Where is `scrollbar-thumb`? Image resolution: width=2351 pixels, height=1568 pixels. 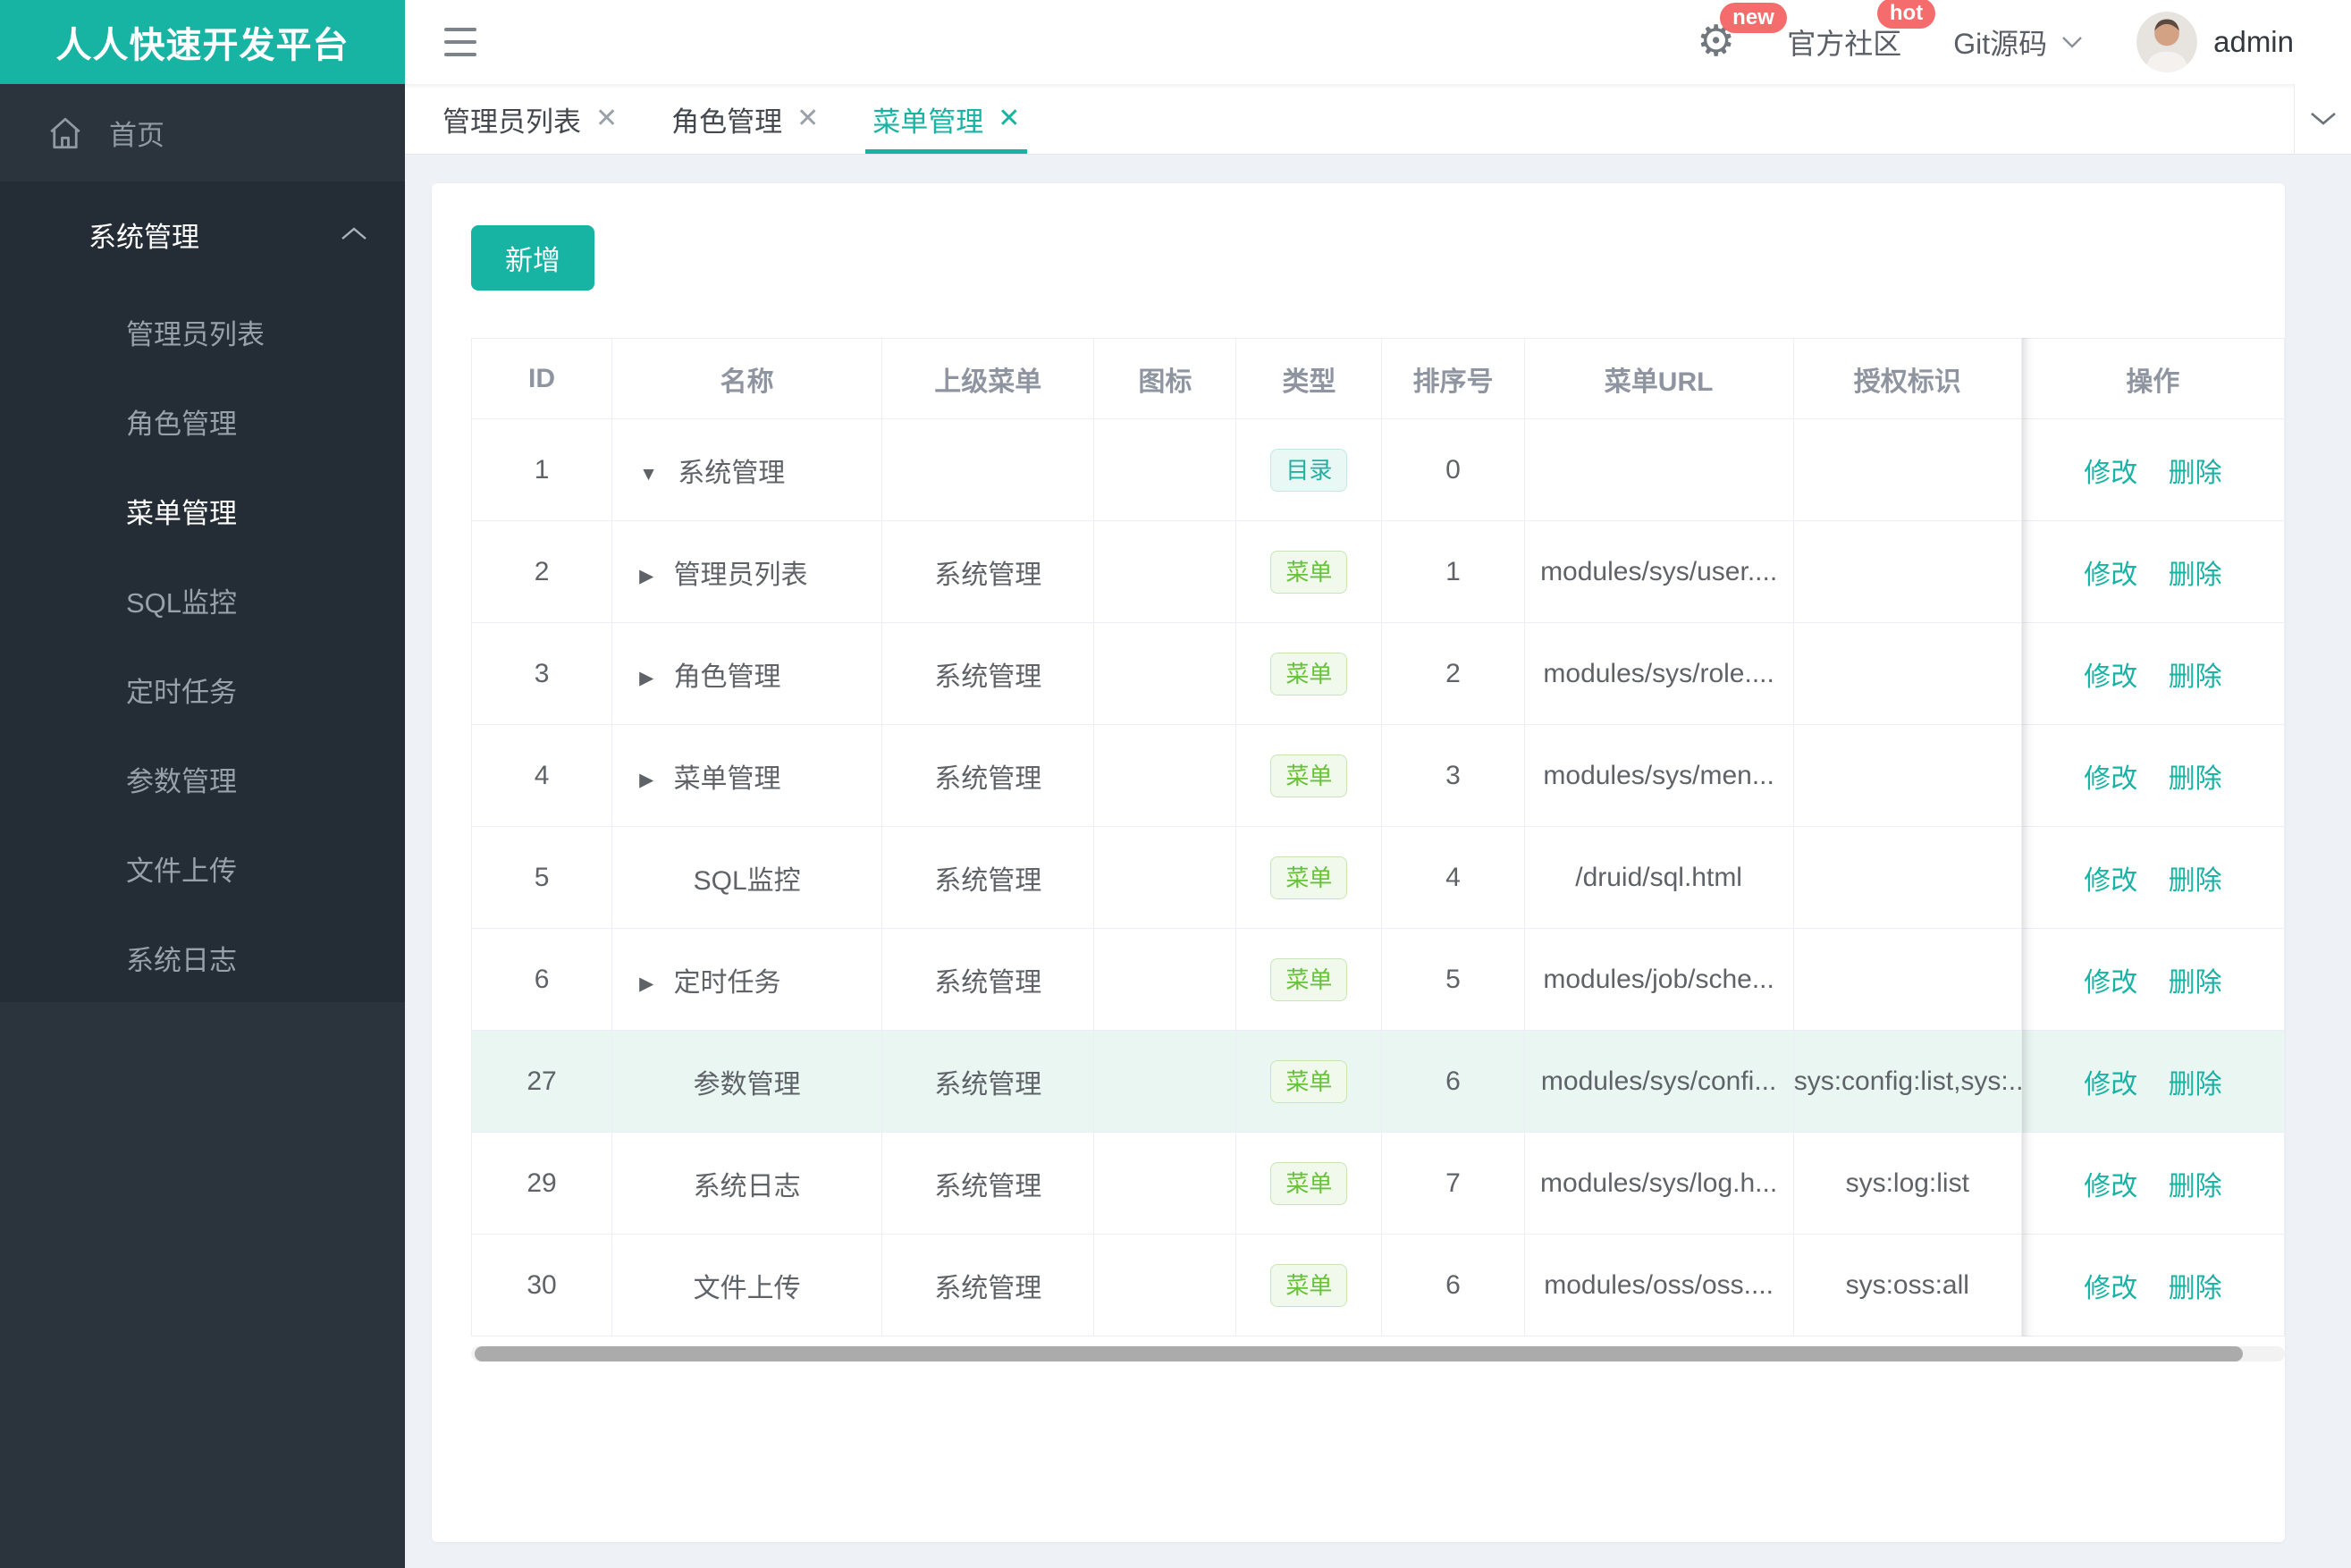
scrollbar-thumb is located at coordinates (1359, 1353).